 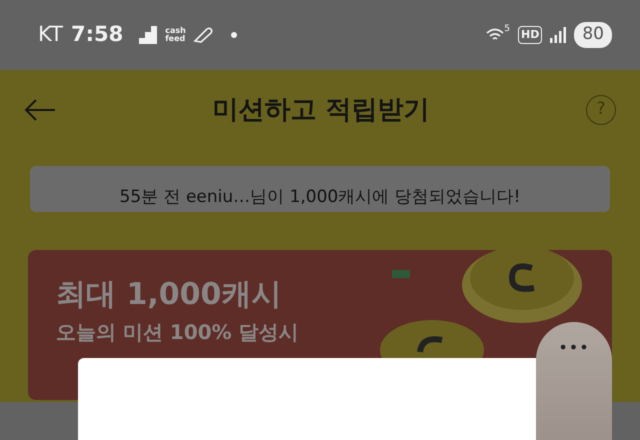 What do you see at coordinates (321, 110) in the screenshot?
I see `page-title: 미션하고 적립받기` at bounding box center [321, 110].